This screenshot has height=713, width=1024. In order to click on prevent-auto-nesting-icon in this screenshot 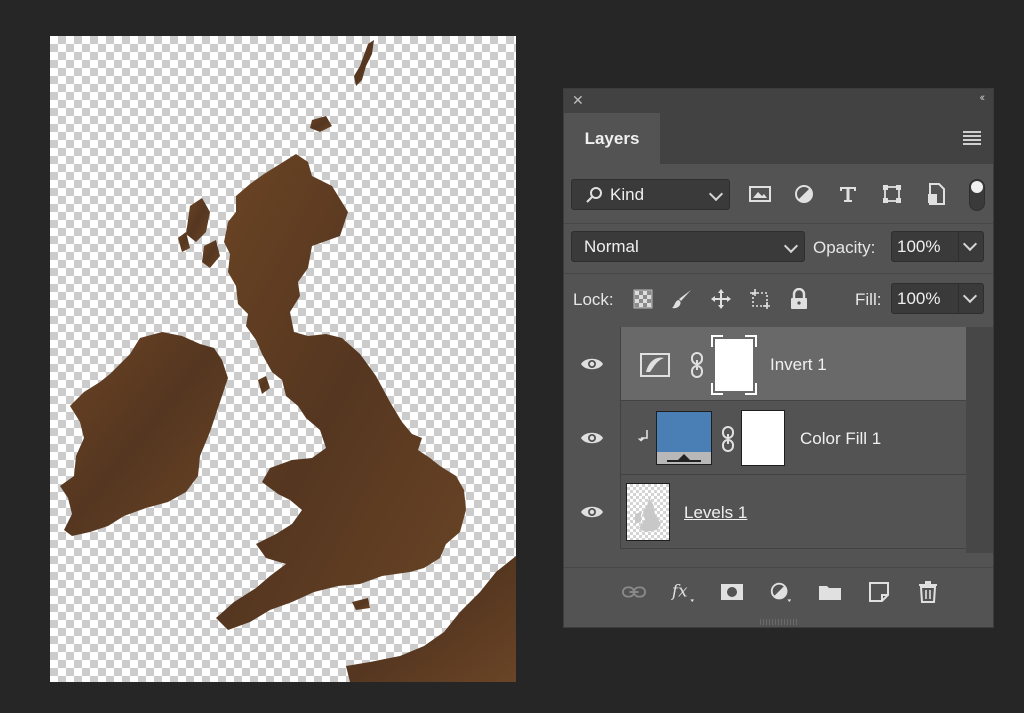, I will do `click(760, 299)`.